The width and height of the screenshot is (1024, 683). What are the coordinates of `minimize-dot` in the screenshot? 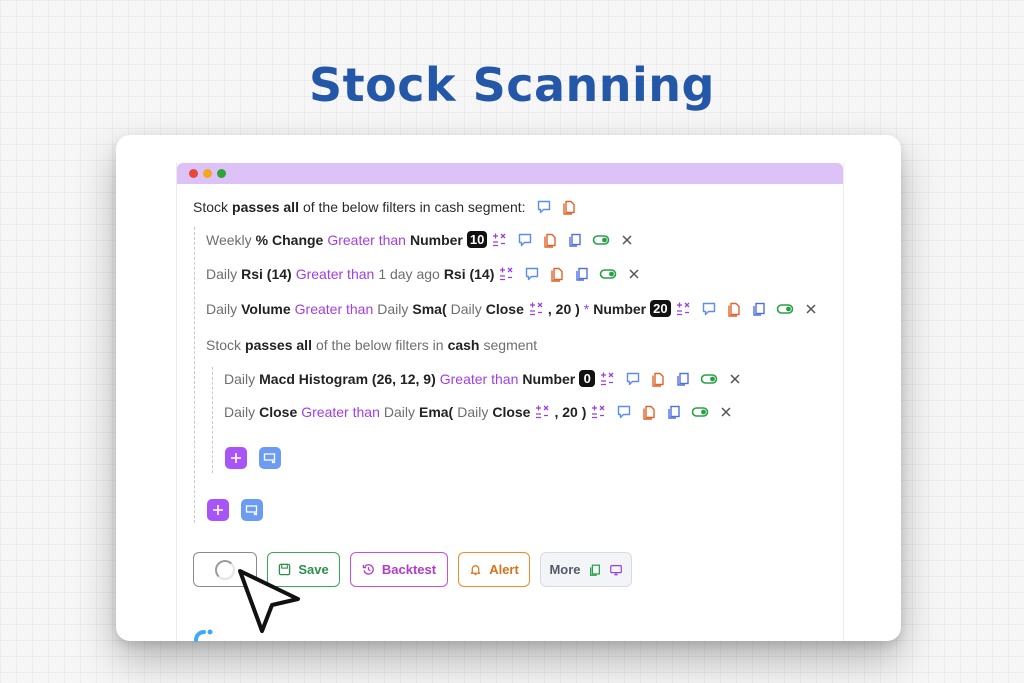 It's located at (207, 173).